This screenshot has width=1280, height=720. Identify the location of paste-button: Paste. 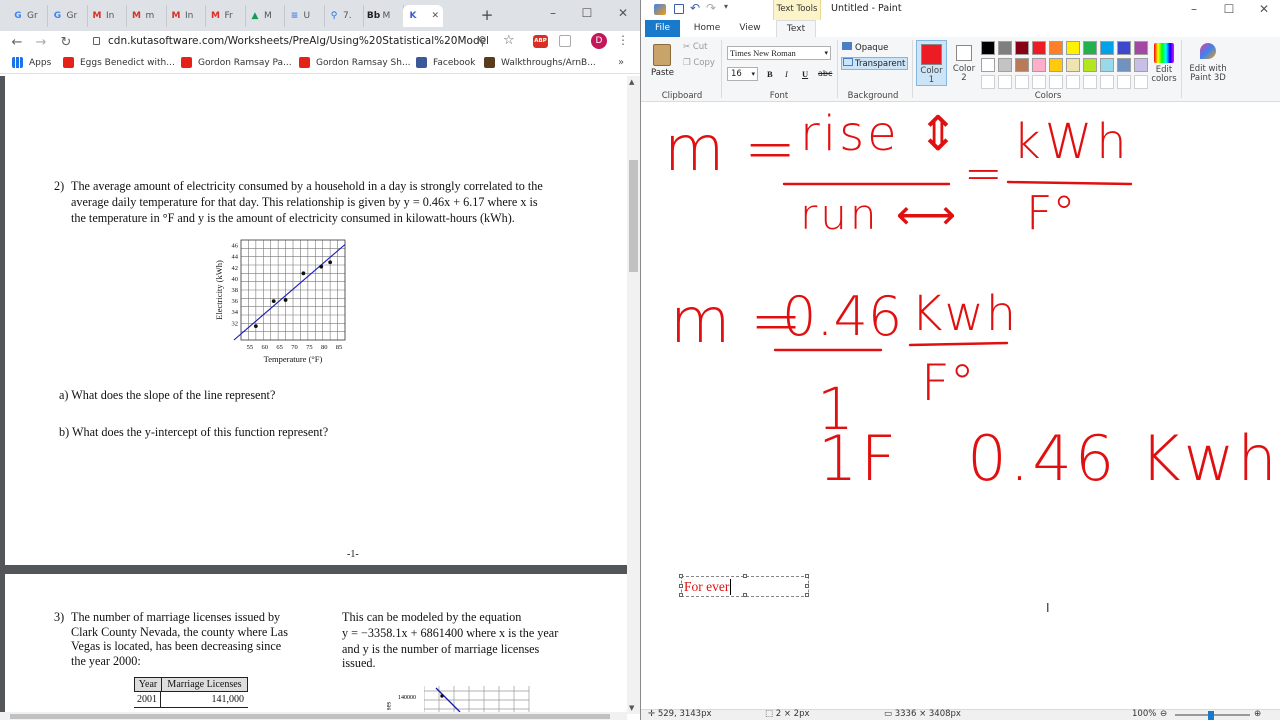
(662, 73).